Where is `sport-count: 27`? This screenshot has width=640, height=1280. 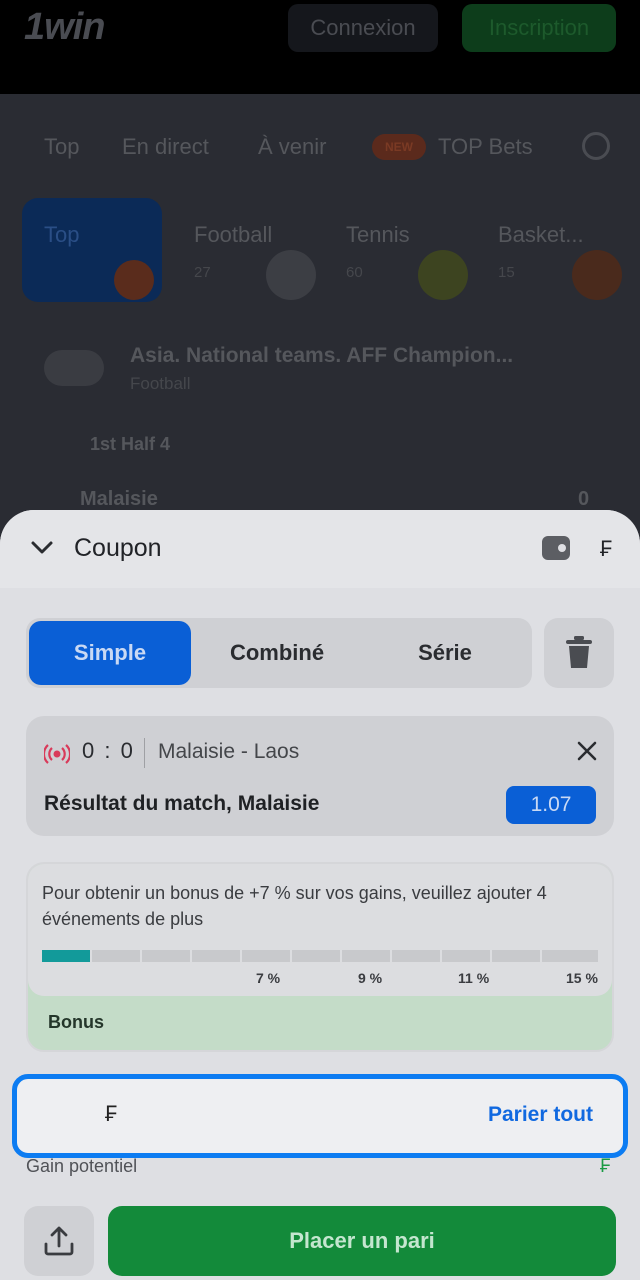
sport-count: 27 is located at coordinates (202, 272).